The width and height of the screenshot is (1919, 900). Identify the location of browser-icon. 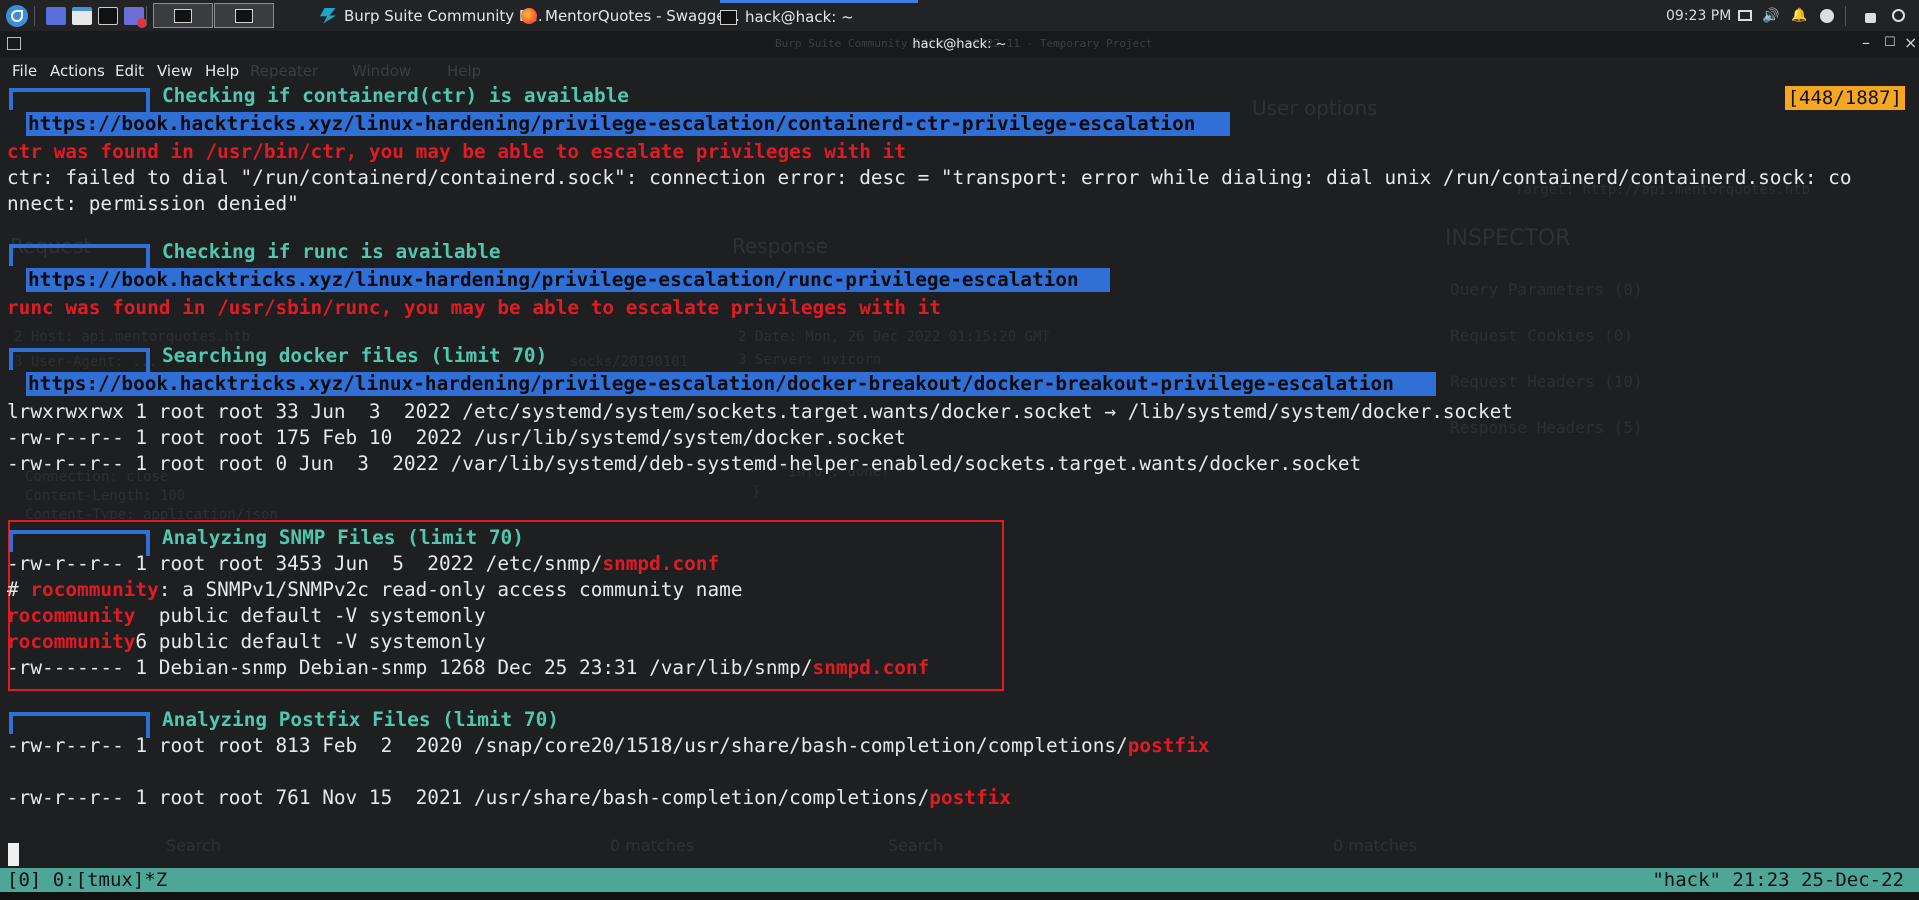
(135, 17).